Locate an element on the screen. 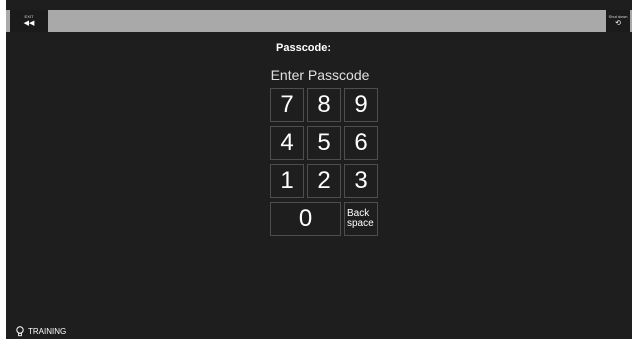 The height and width of the screenshot is (339, 634). back-arrow-icon: ◀◀ is located at coordinates (29, 23).